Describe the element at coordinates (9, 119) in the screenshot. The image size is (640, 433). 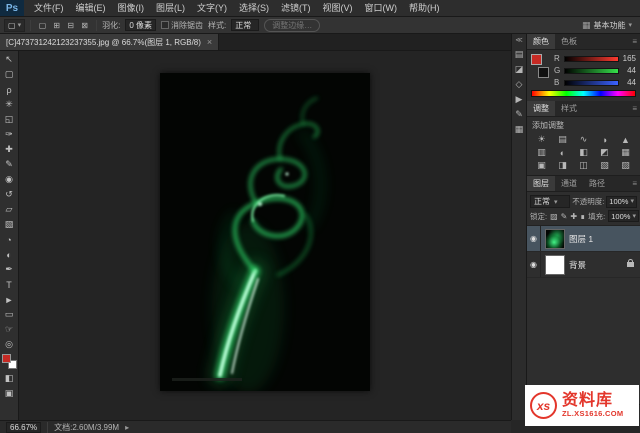
I see `crop-tool: ◱` at that location.